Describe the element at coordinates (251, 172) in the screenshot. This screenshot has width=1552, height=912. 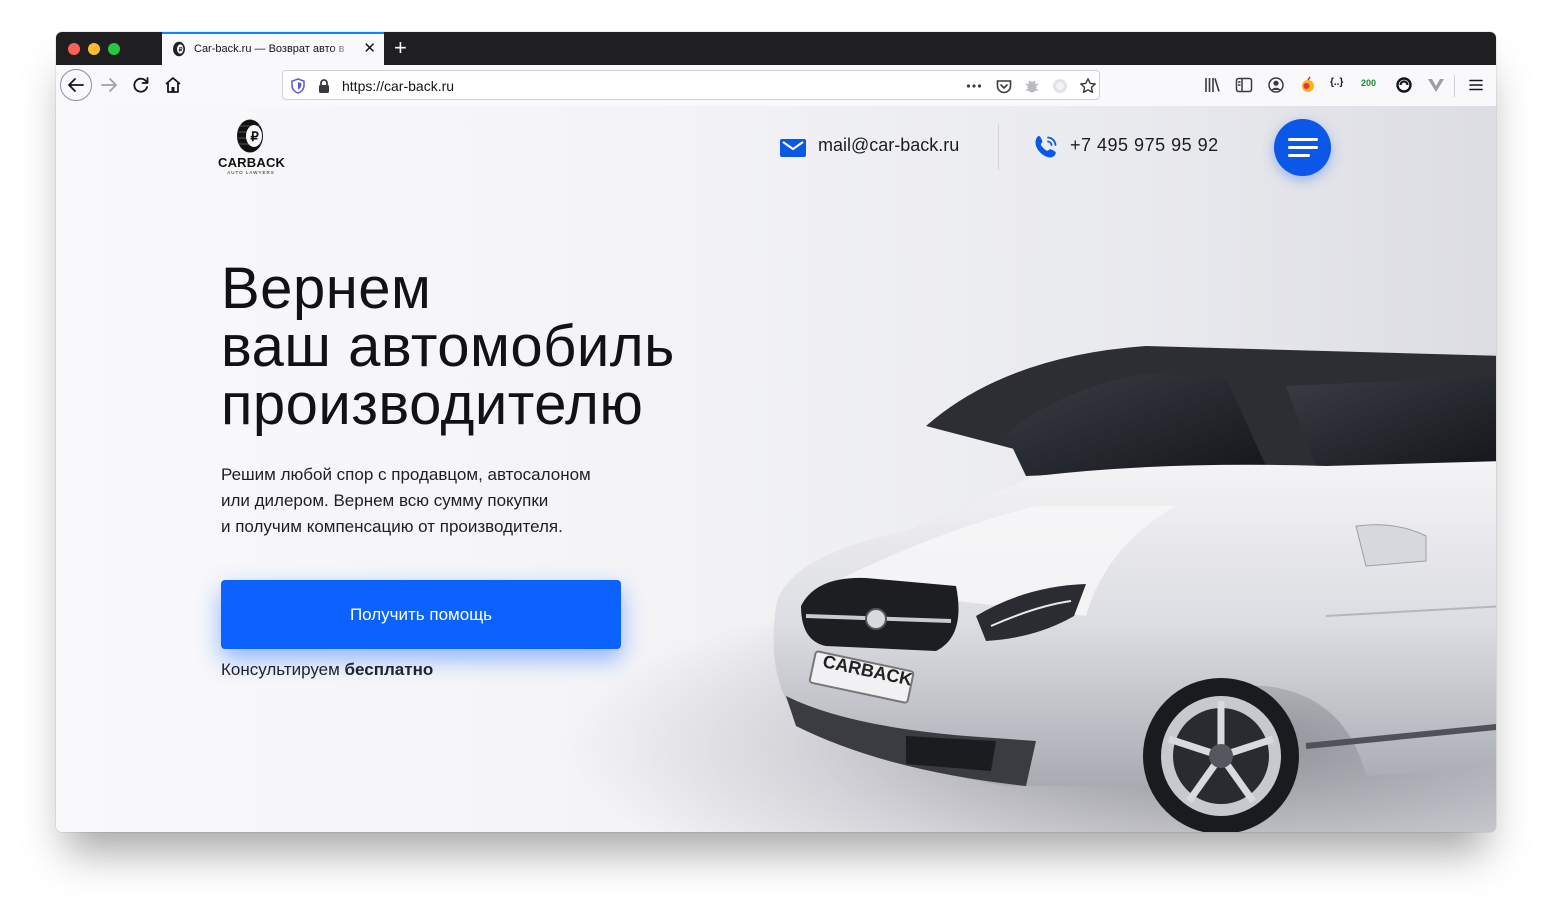
I see `logo-tagline: AUTO LAWYERS` at that location.